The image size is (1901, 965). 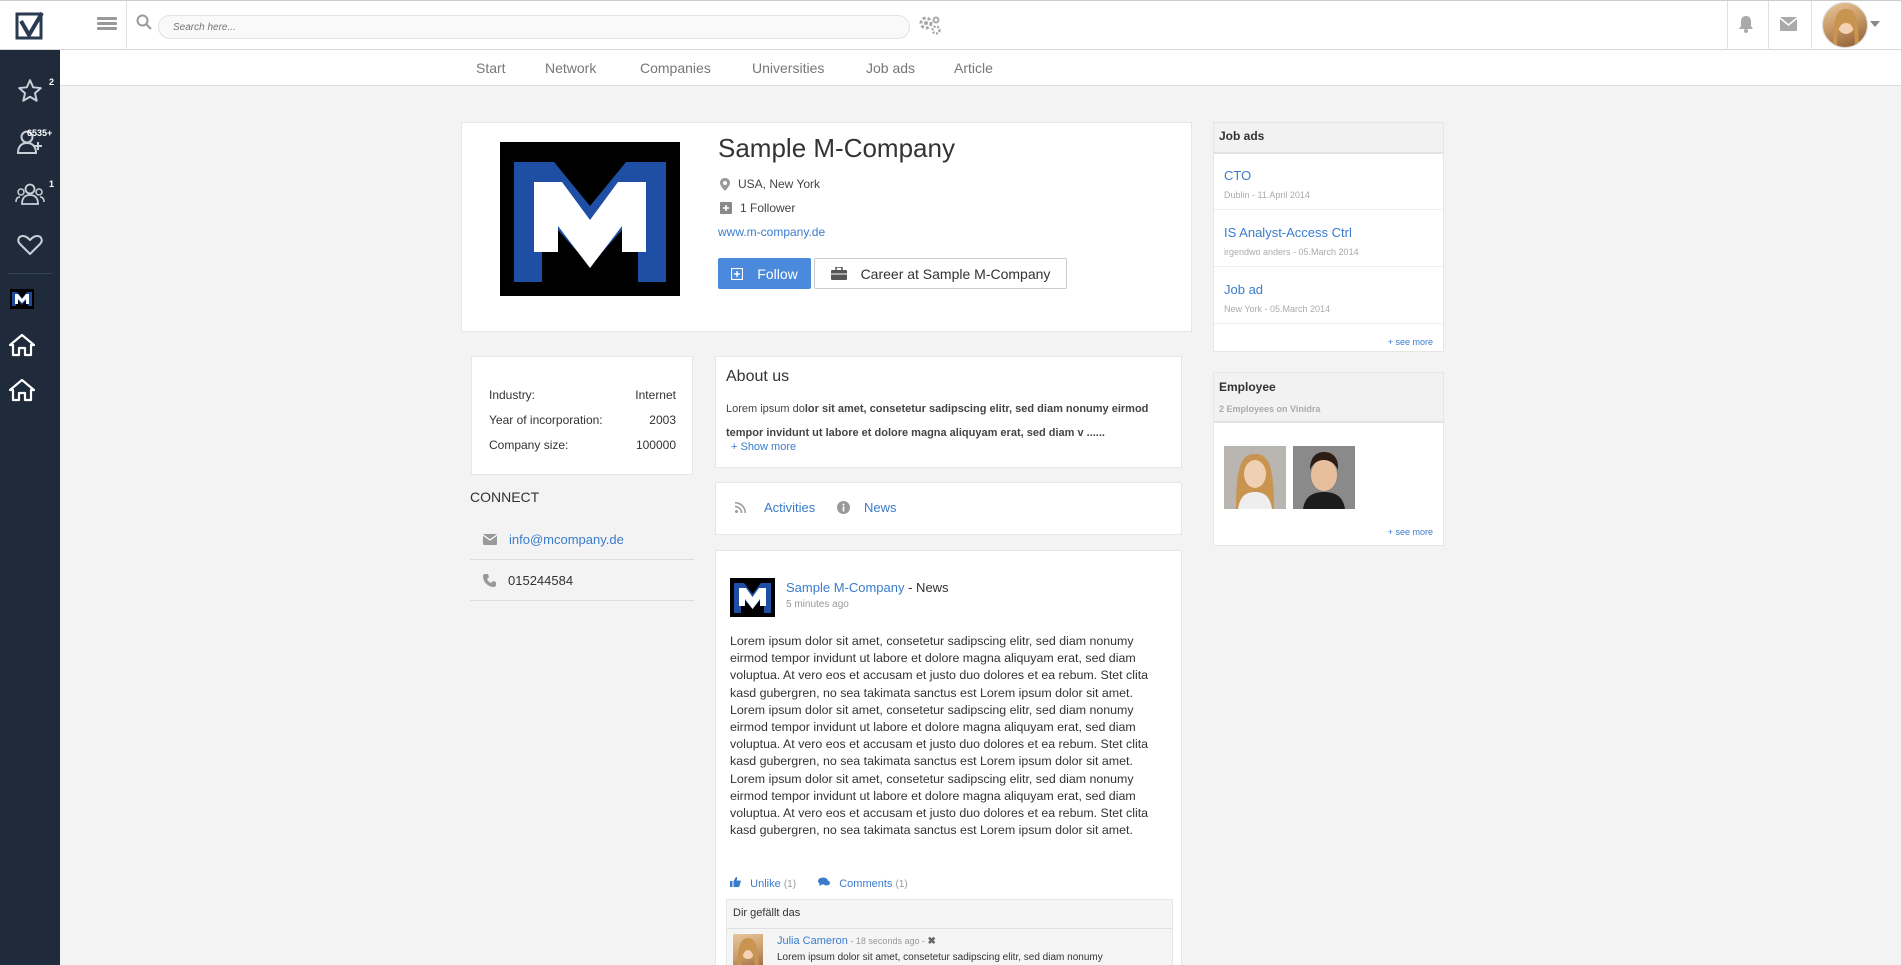 I want to click on company-location-row: USA, New York, so click(x=770, y=184).